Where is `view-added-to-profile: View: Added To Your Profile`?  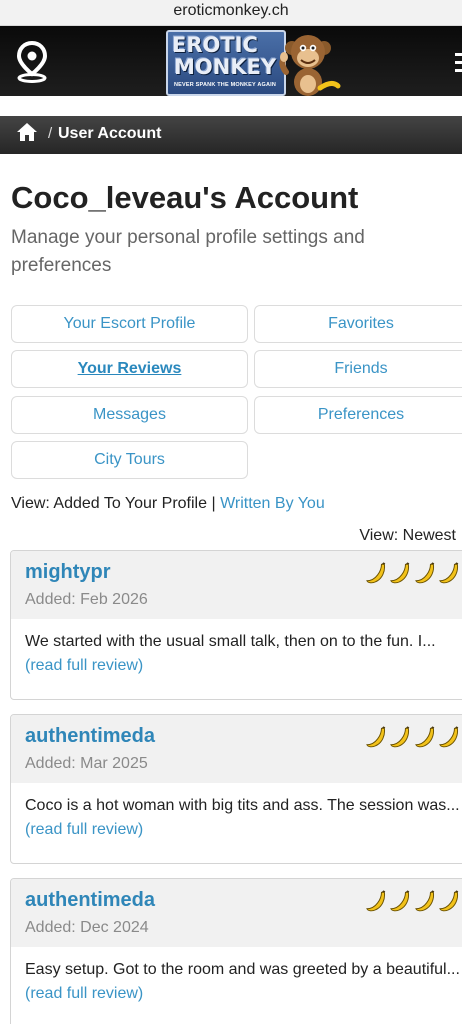
view-added-to-profile: View: Added To Your Profile is located at coordinates (109, 503).